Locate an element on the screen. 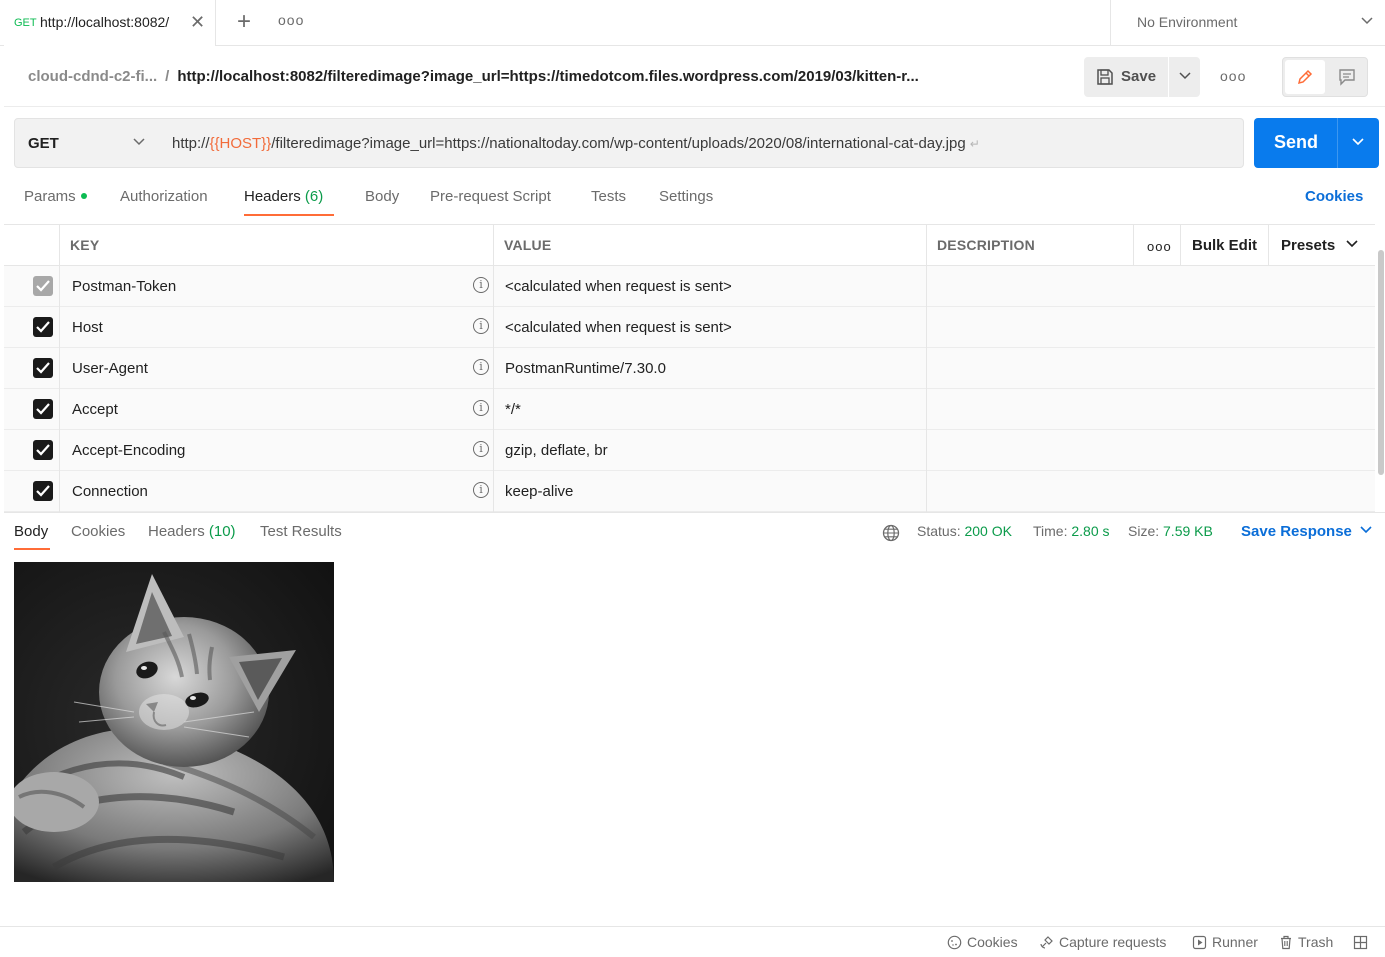 The image size is (1385, 957). response-image is located at coordinates (174, 722).